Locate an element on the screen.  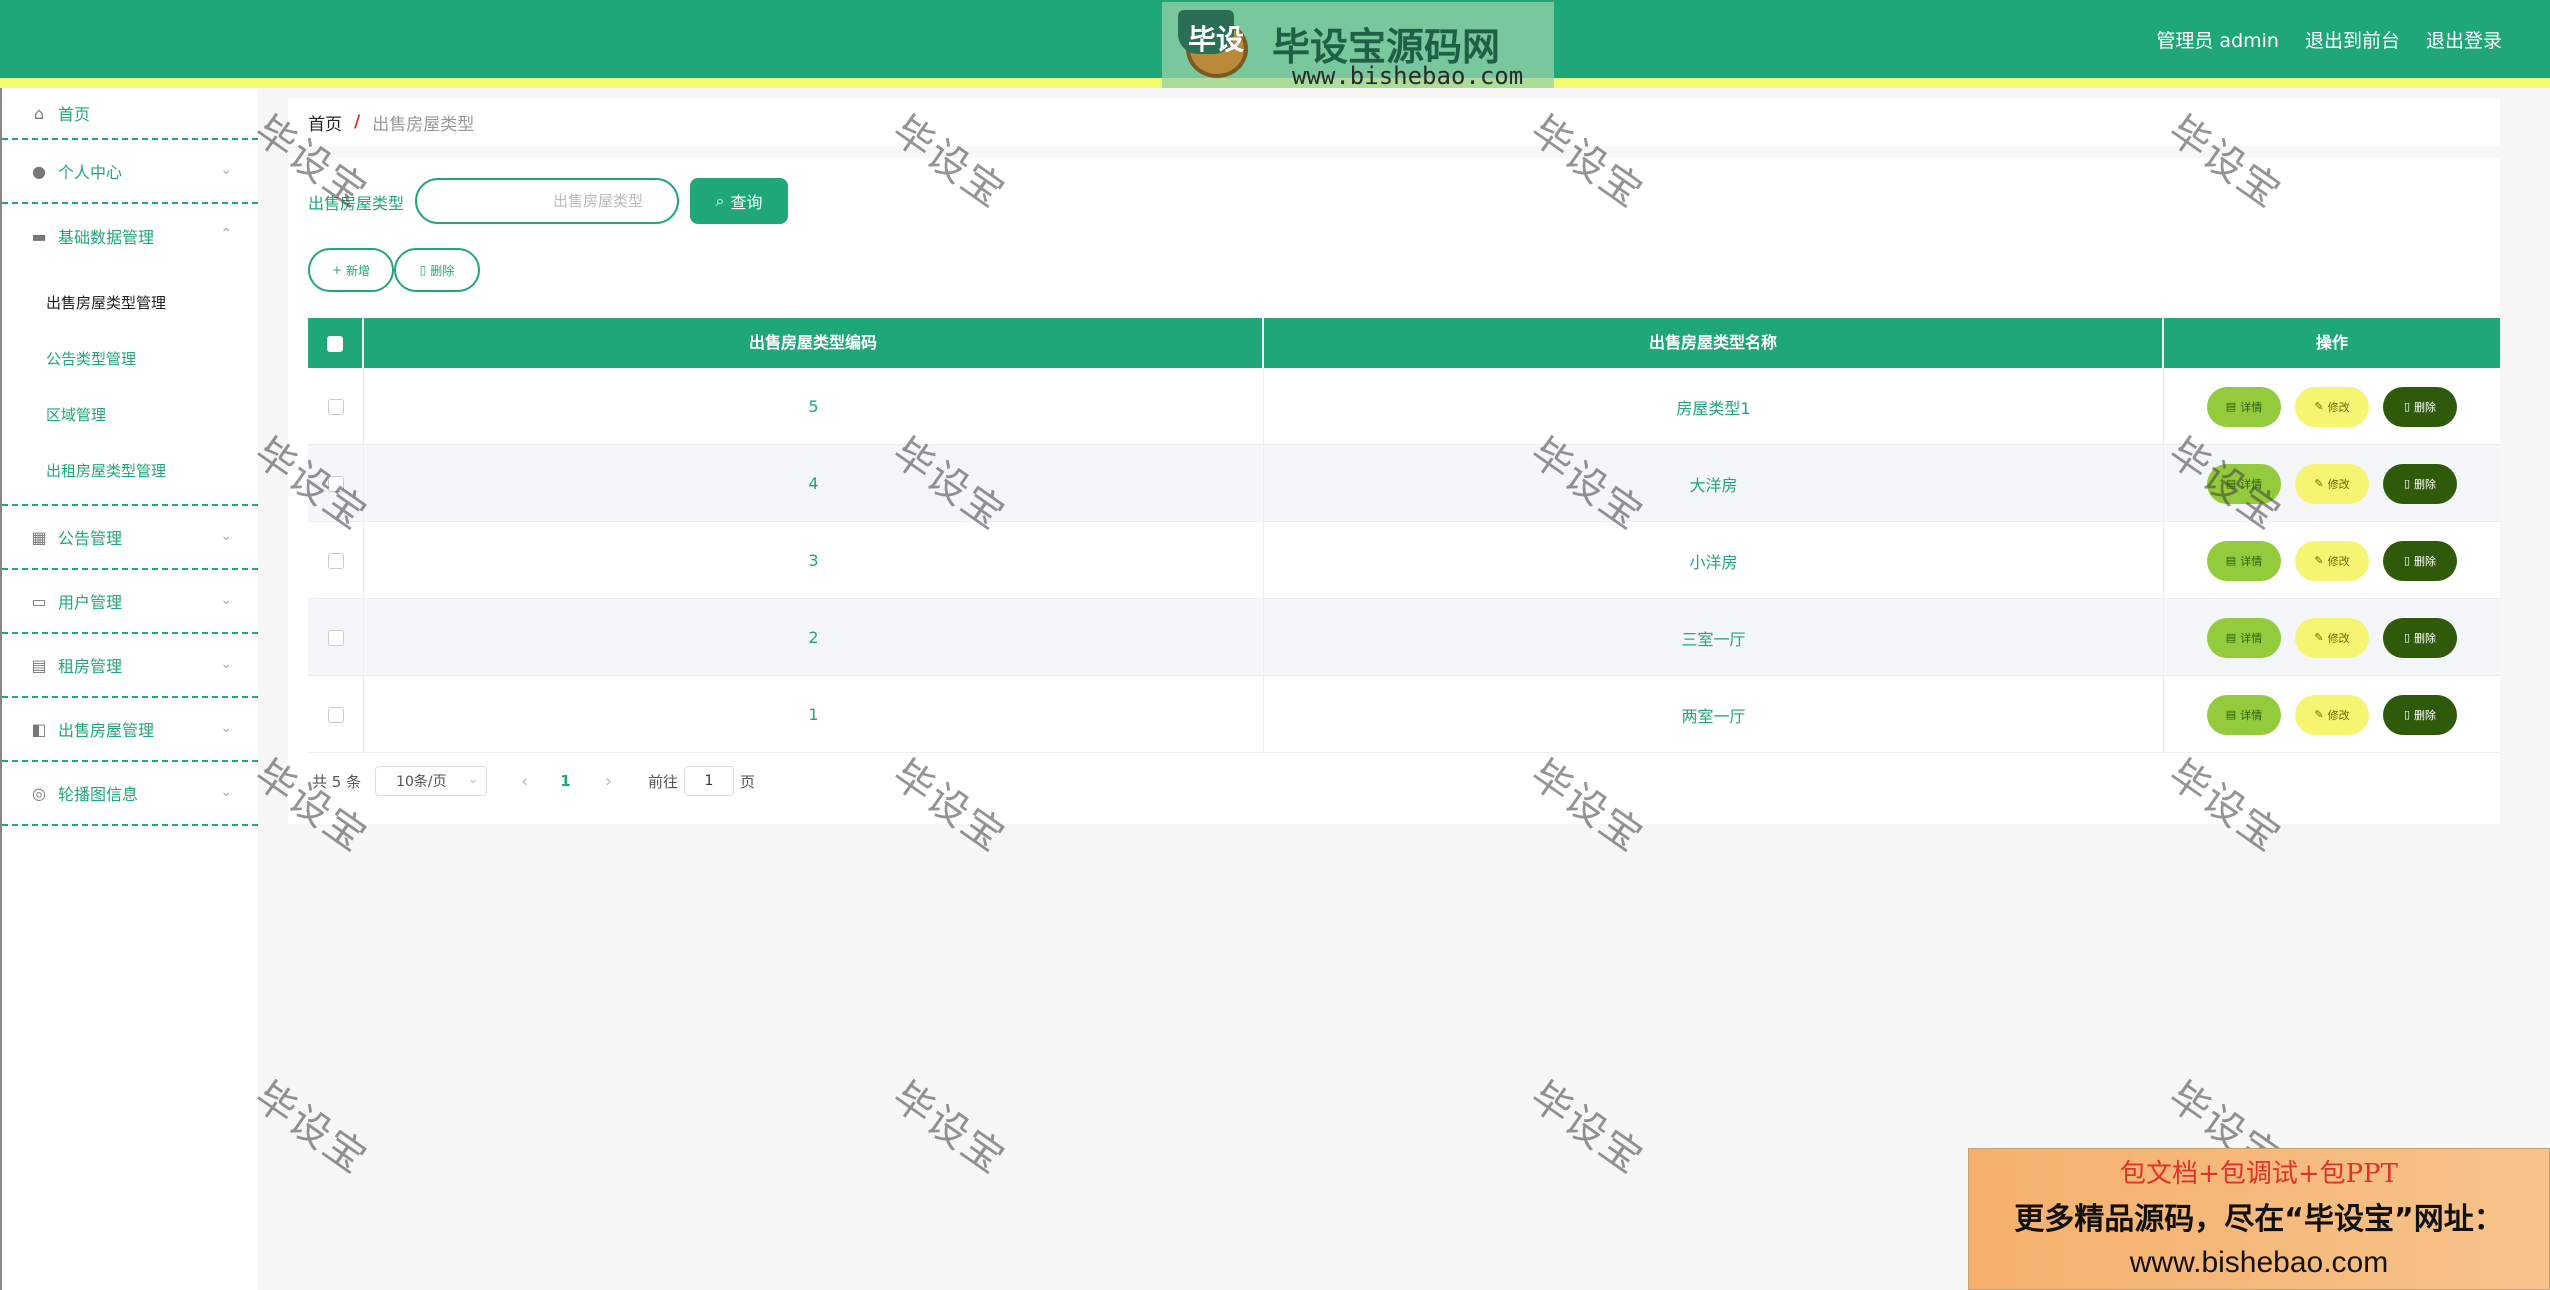
sidebar-item-sale-house: ◧ 出售房屋管理 ⌄ is located at coordinates (130, 730).